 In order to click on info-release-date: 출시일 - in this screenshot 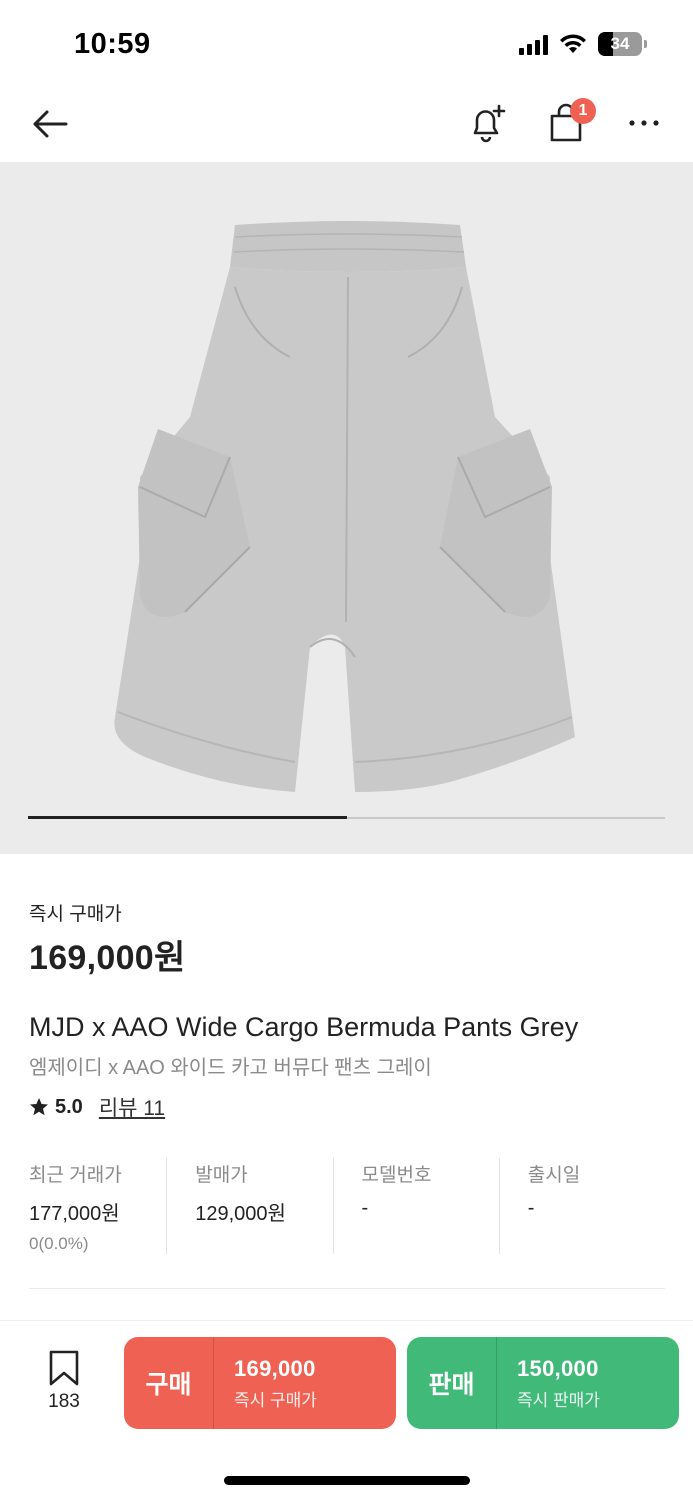, I will do `click(581, 1206)`.